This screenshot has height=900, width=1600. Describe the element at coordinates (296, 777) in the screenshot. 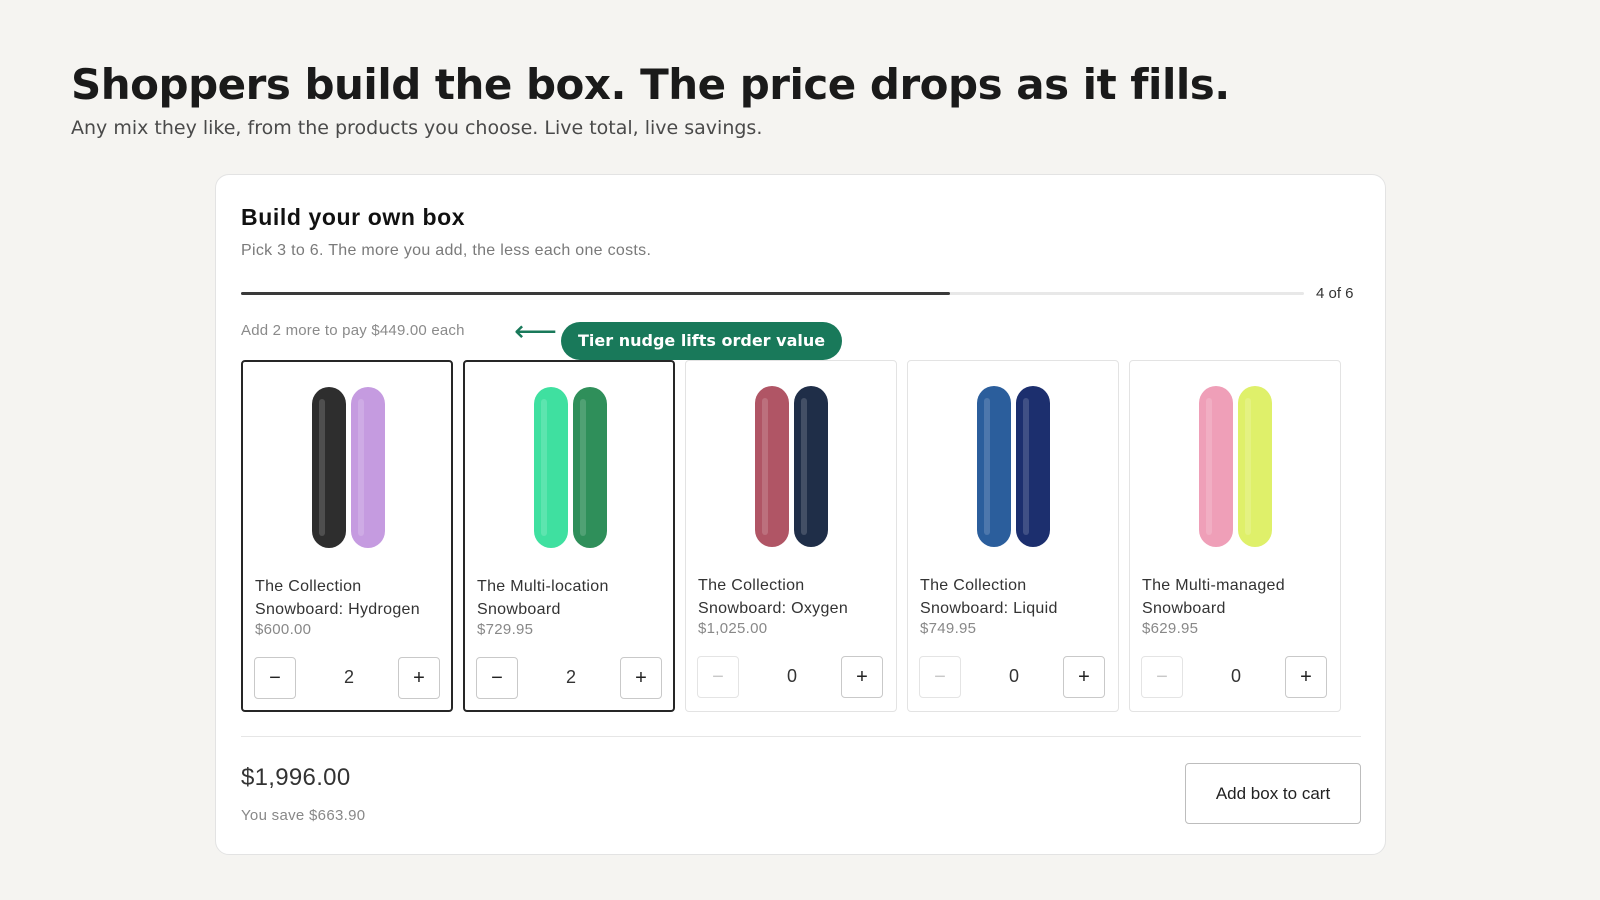

I see `box-total: $1,996.00` at that location.